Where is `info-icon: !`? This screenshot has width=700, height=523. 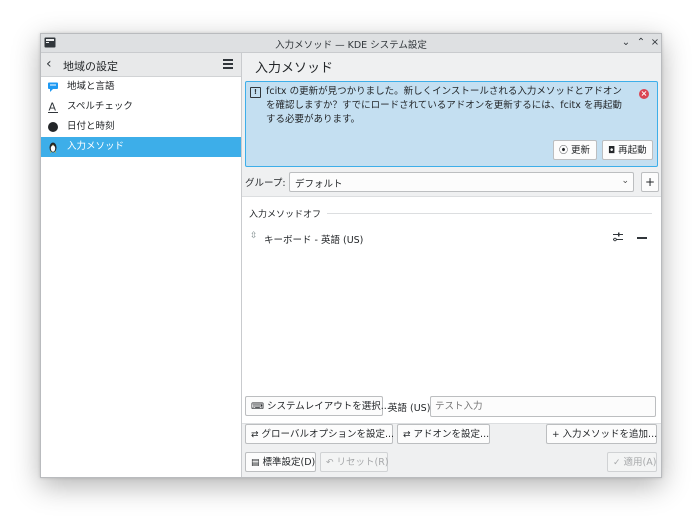 info-icon: ! is located at coordinates (255, 92).